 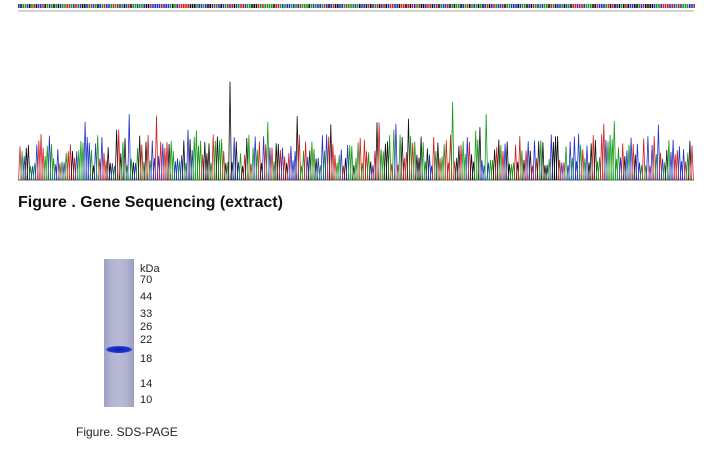 What do you see at coordinates (146, 314) in the screenshot?
I see `marker-label: 33` at bounding box center [146, 314].